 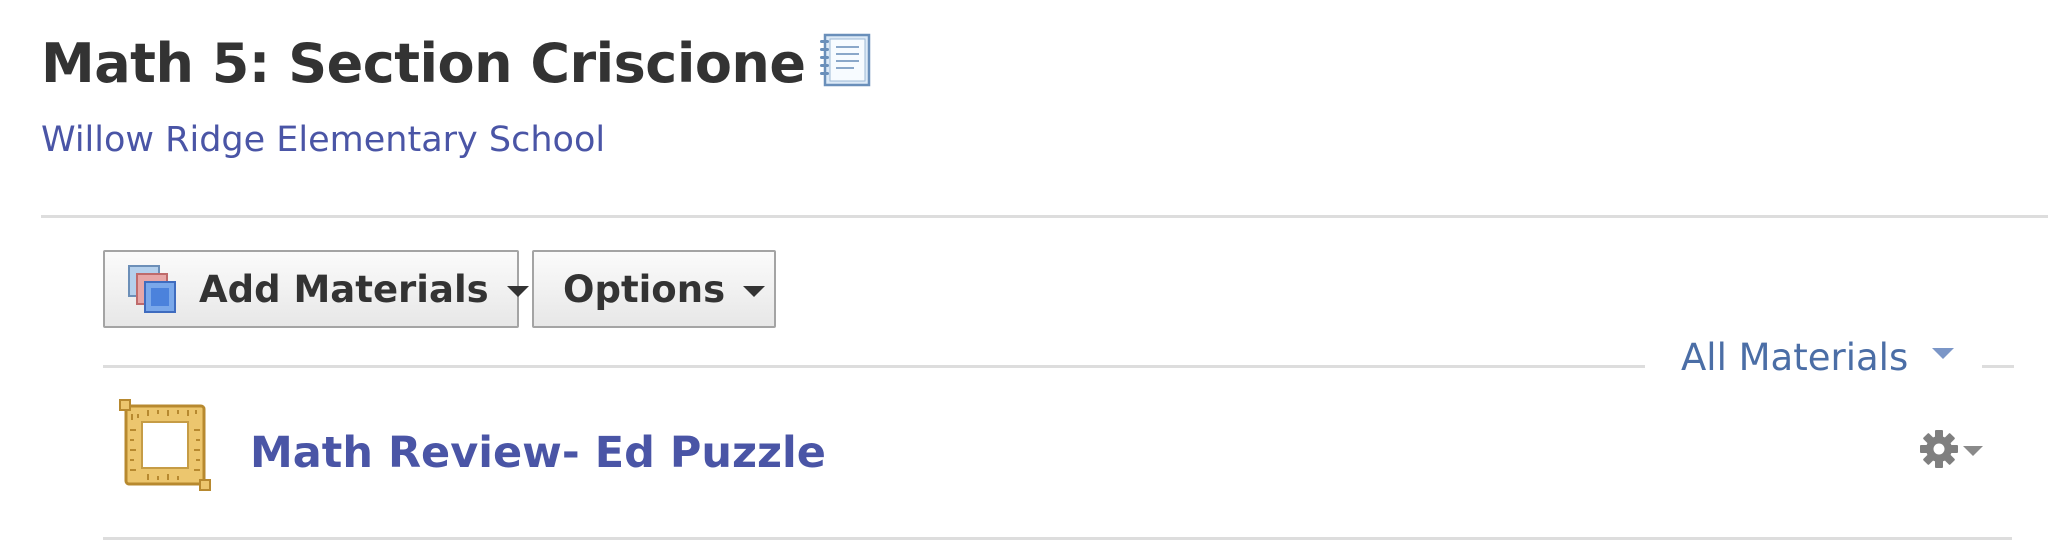 I want to click on materials-divider, so click(x=874, y=366).